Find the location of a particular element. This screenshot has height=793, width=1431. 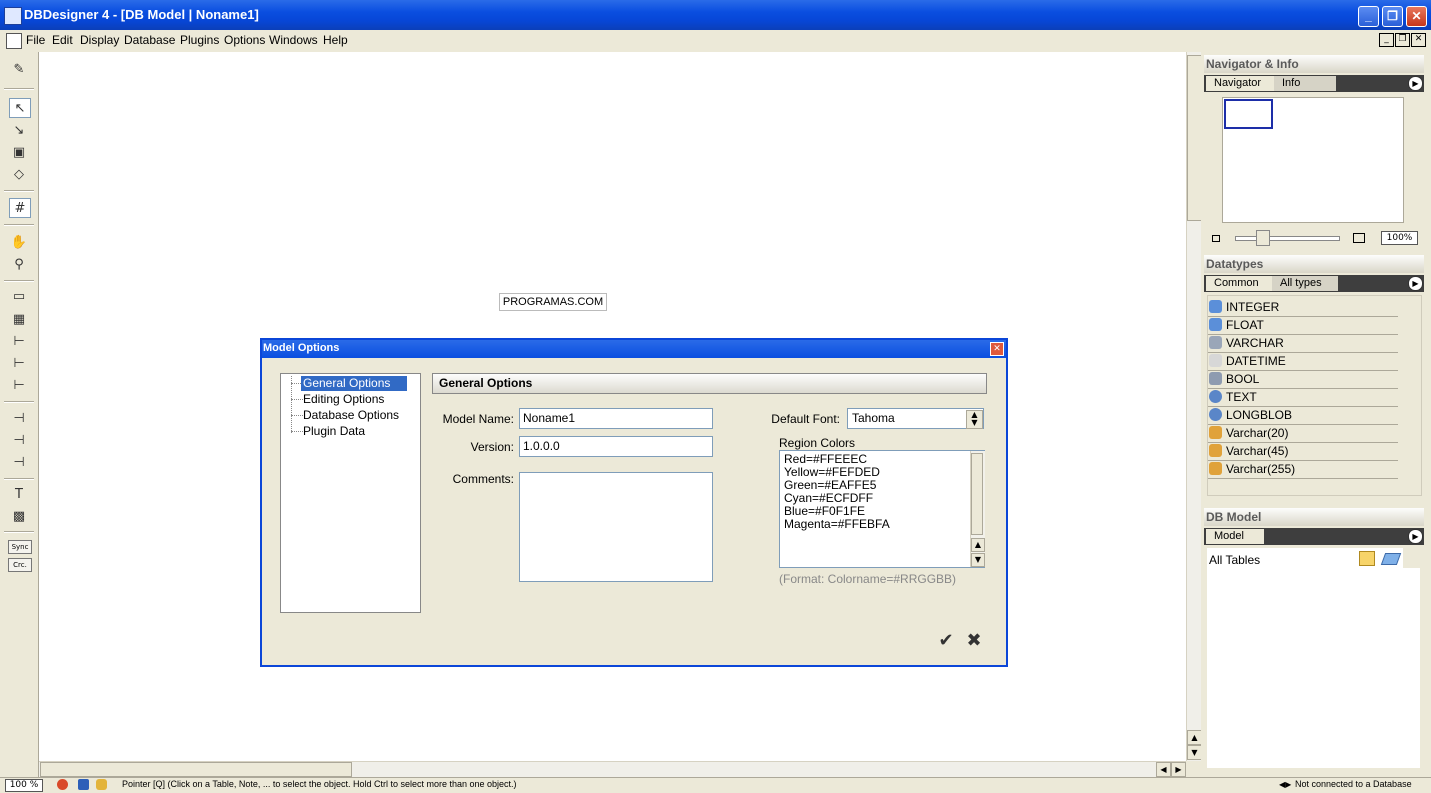

default-font-select: Tahoma is located at coordinates (915, 418).